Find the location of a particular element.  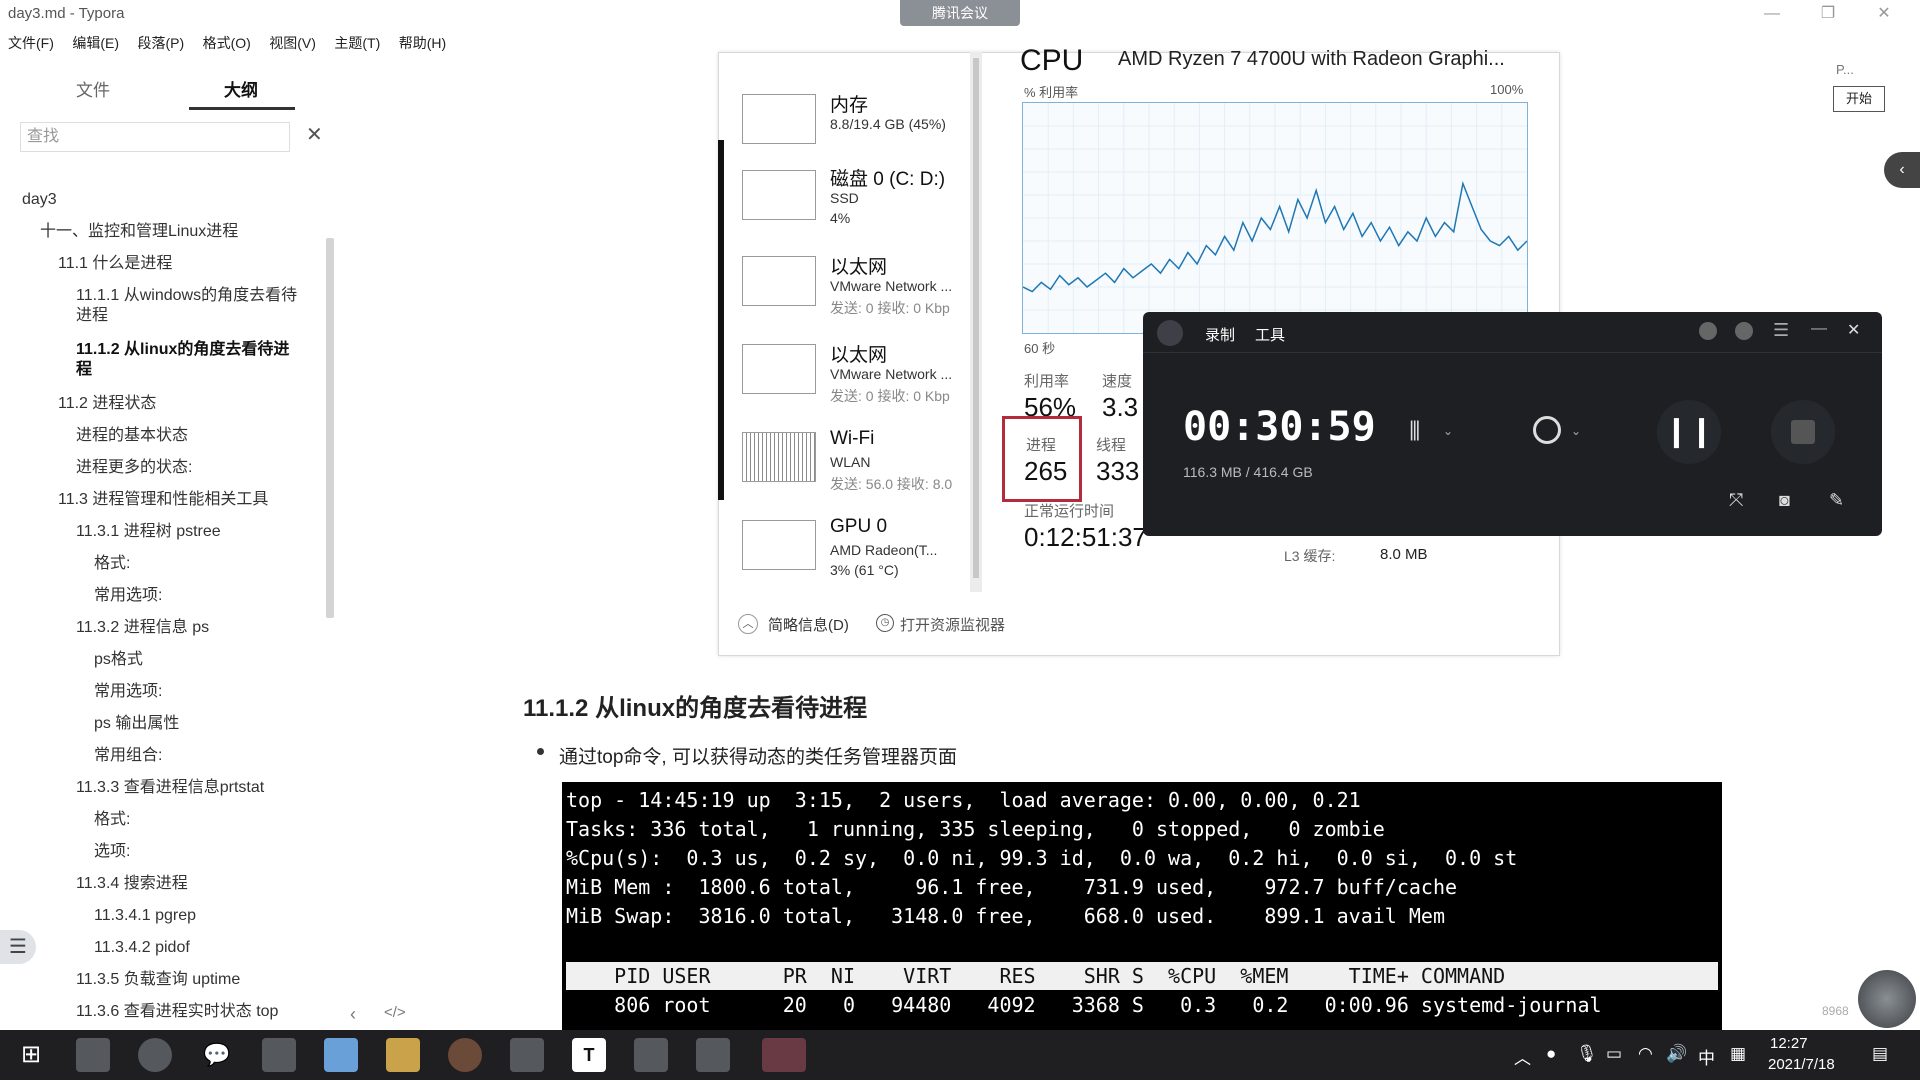

audio-icon: ⦀ is located at coordinates (1414, 432).